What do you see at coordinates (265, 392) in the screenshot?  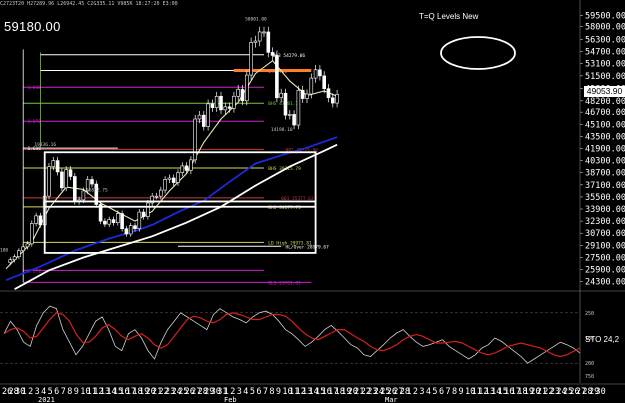 I see `date-tick-label: 7` at bounding box center [265, 392].